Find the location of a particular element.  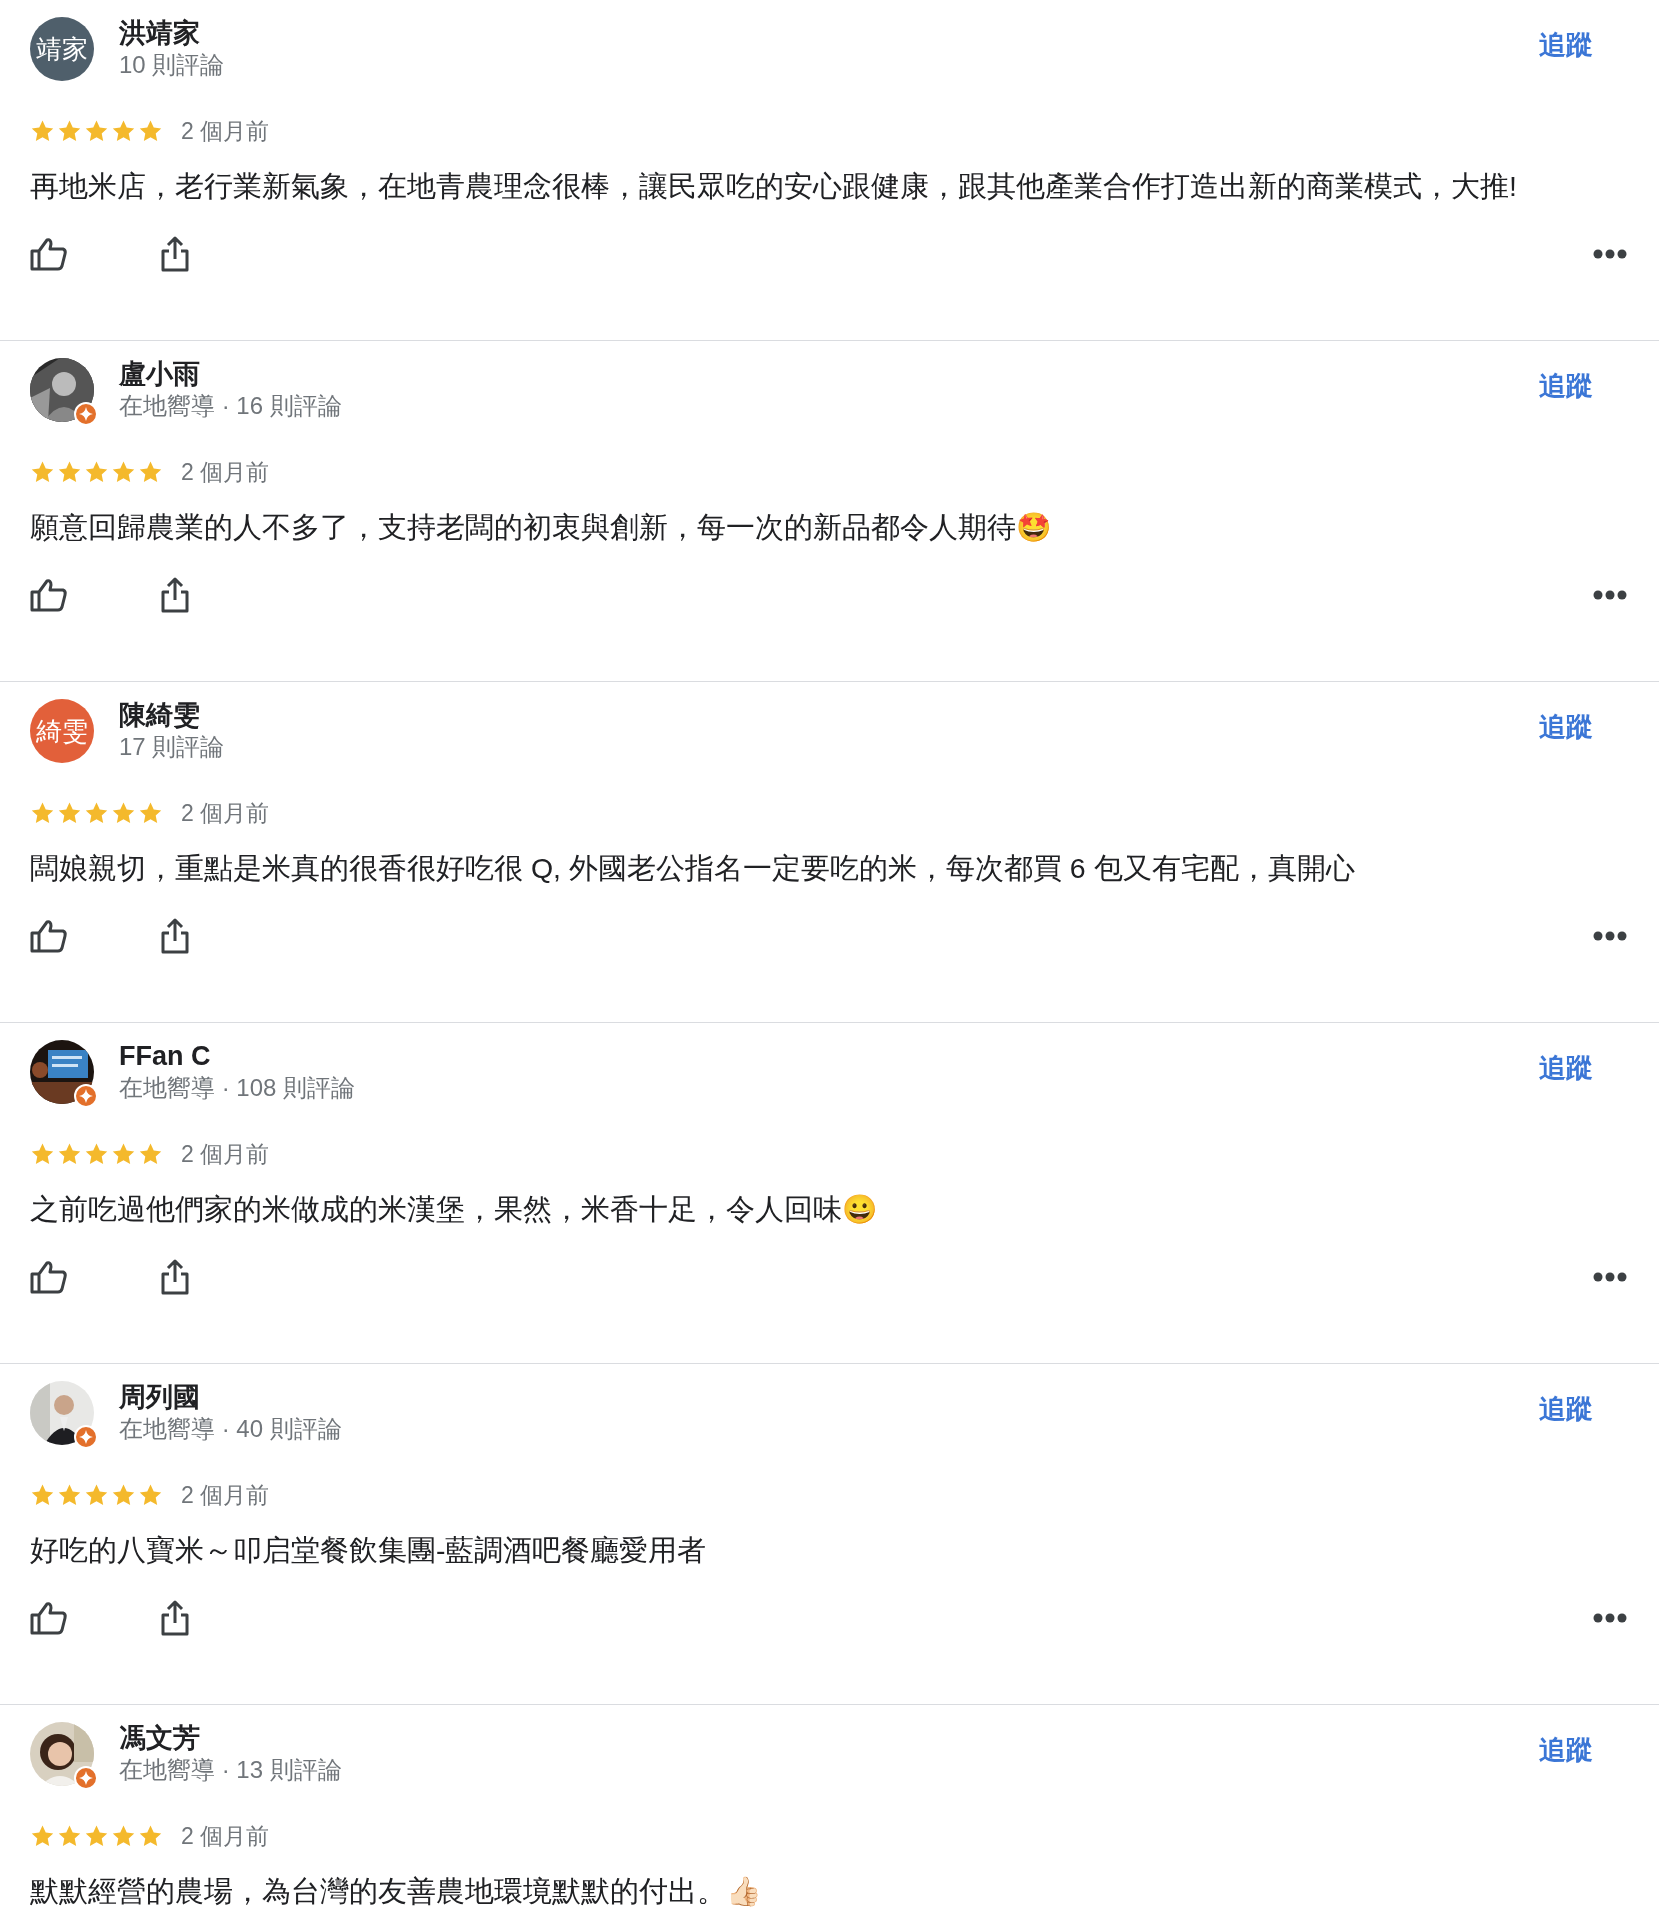

review-text: 願意回歸農業的人不多了，支持老闆的初衷與創新，每一次的新品都令人期待🤩 is located at coordinates (540, 527).